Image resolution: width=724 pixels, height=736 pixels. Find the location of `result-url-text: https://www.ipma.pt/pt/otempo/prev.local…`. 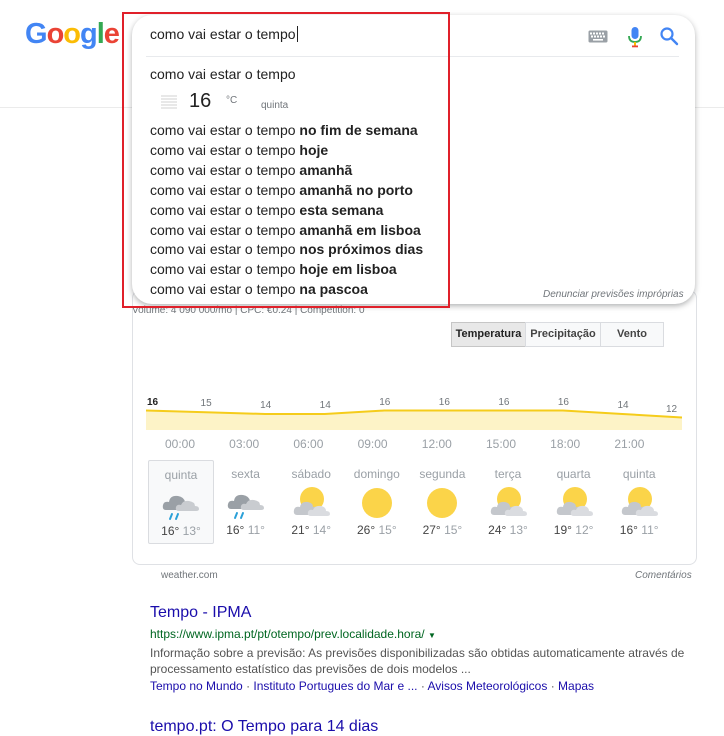

result-url-text: https://www.ipma.pt/pt/otempo/prev.local… is located at coordinates (287, 634).